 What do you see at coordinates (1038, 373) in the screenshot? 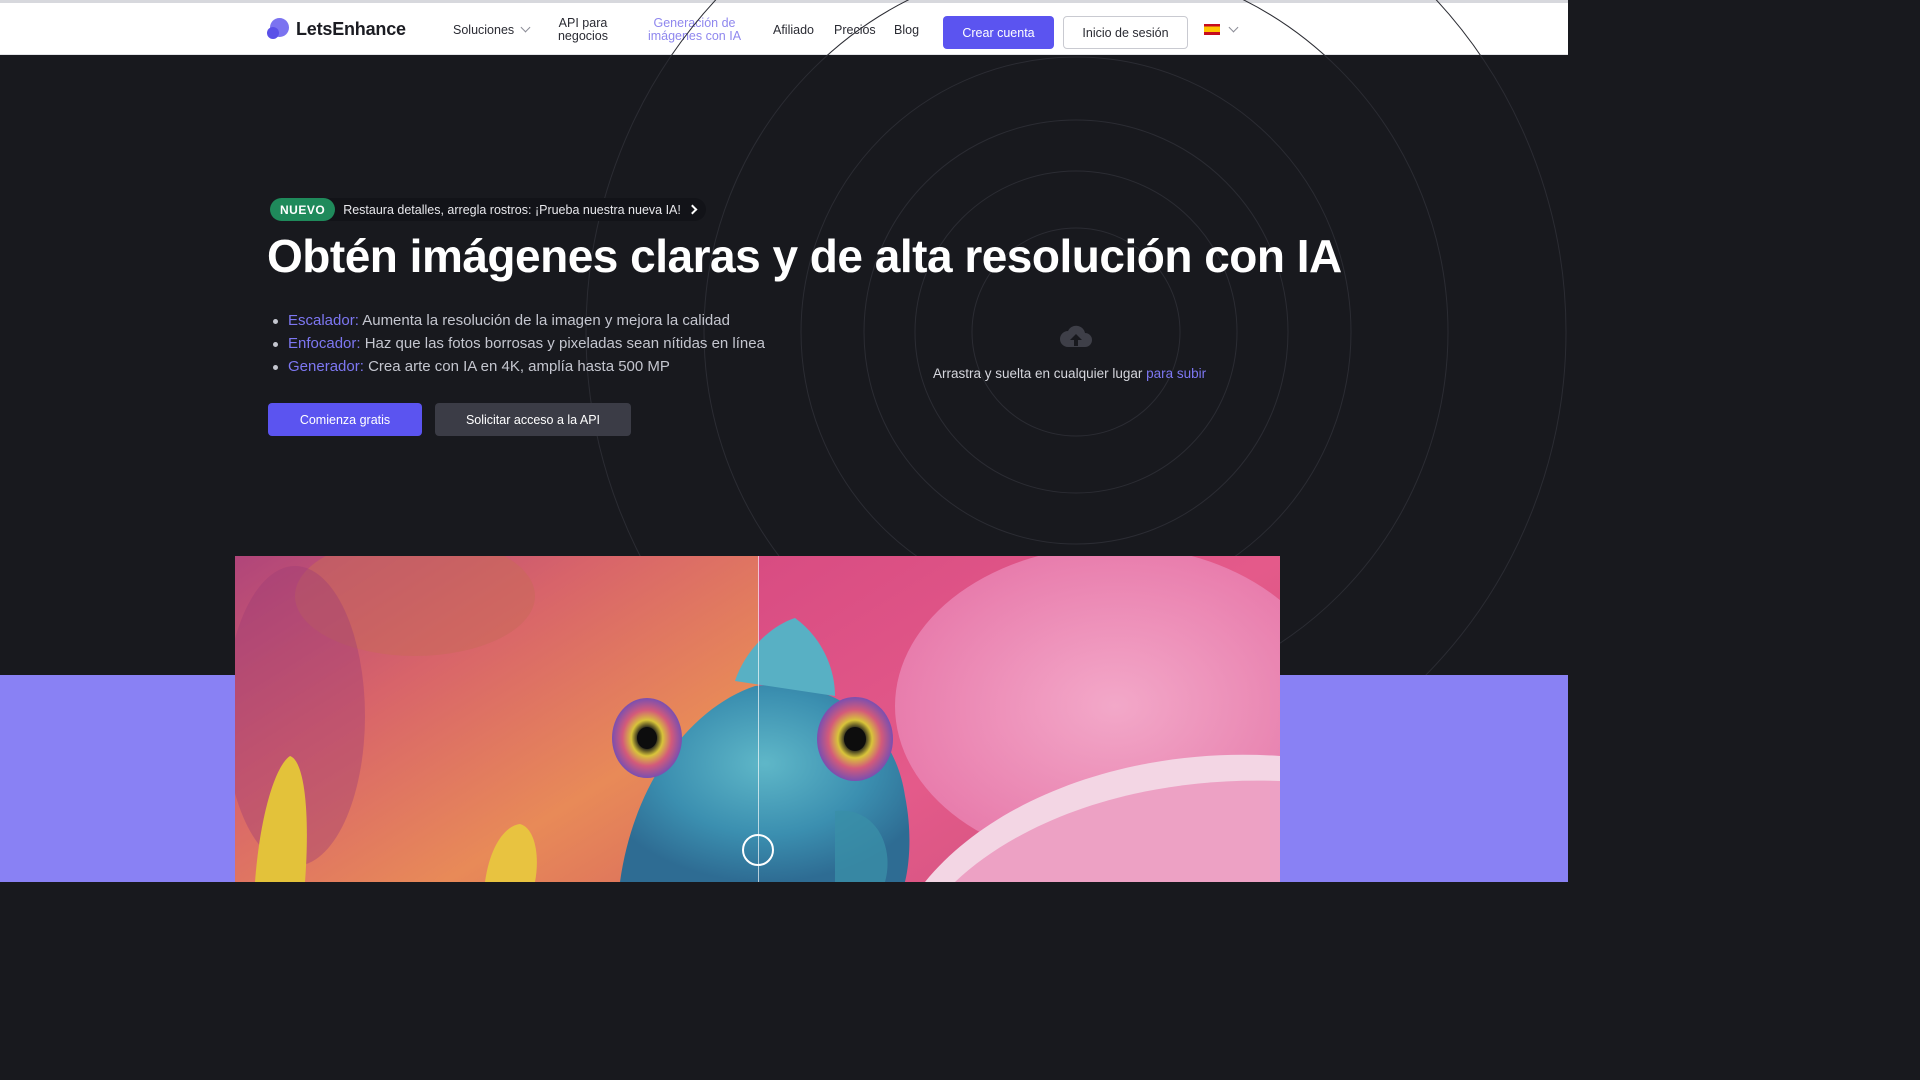
I see `upload-instruction: Arrastra y suelta en cualquier lugar` at bounding box center [1038, 373].